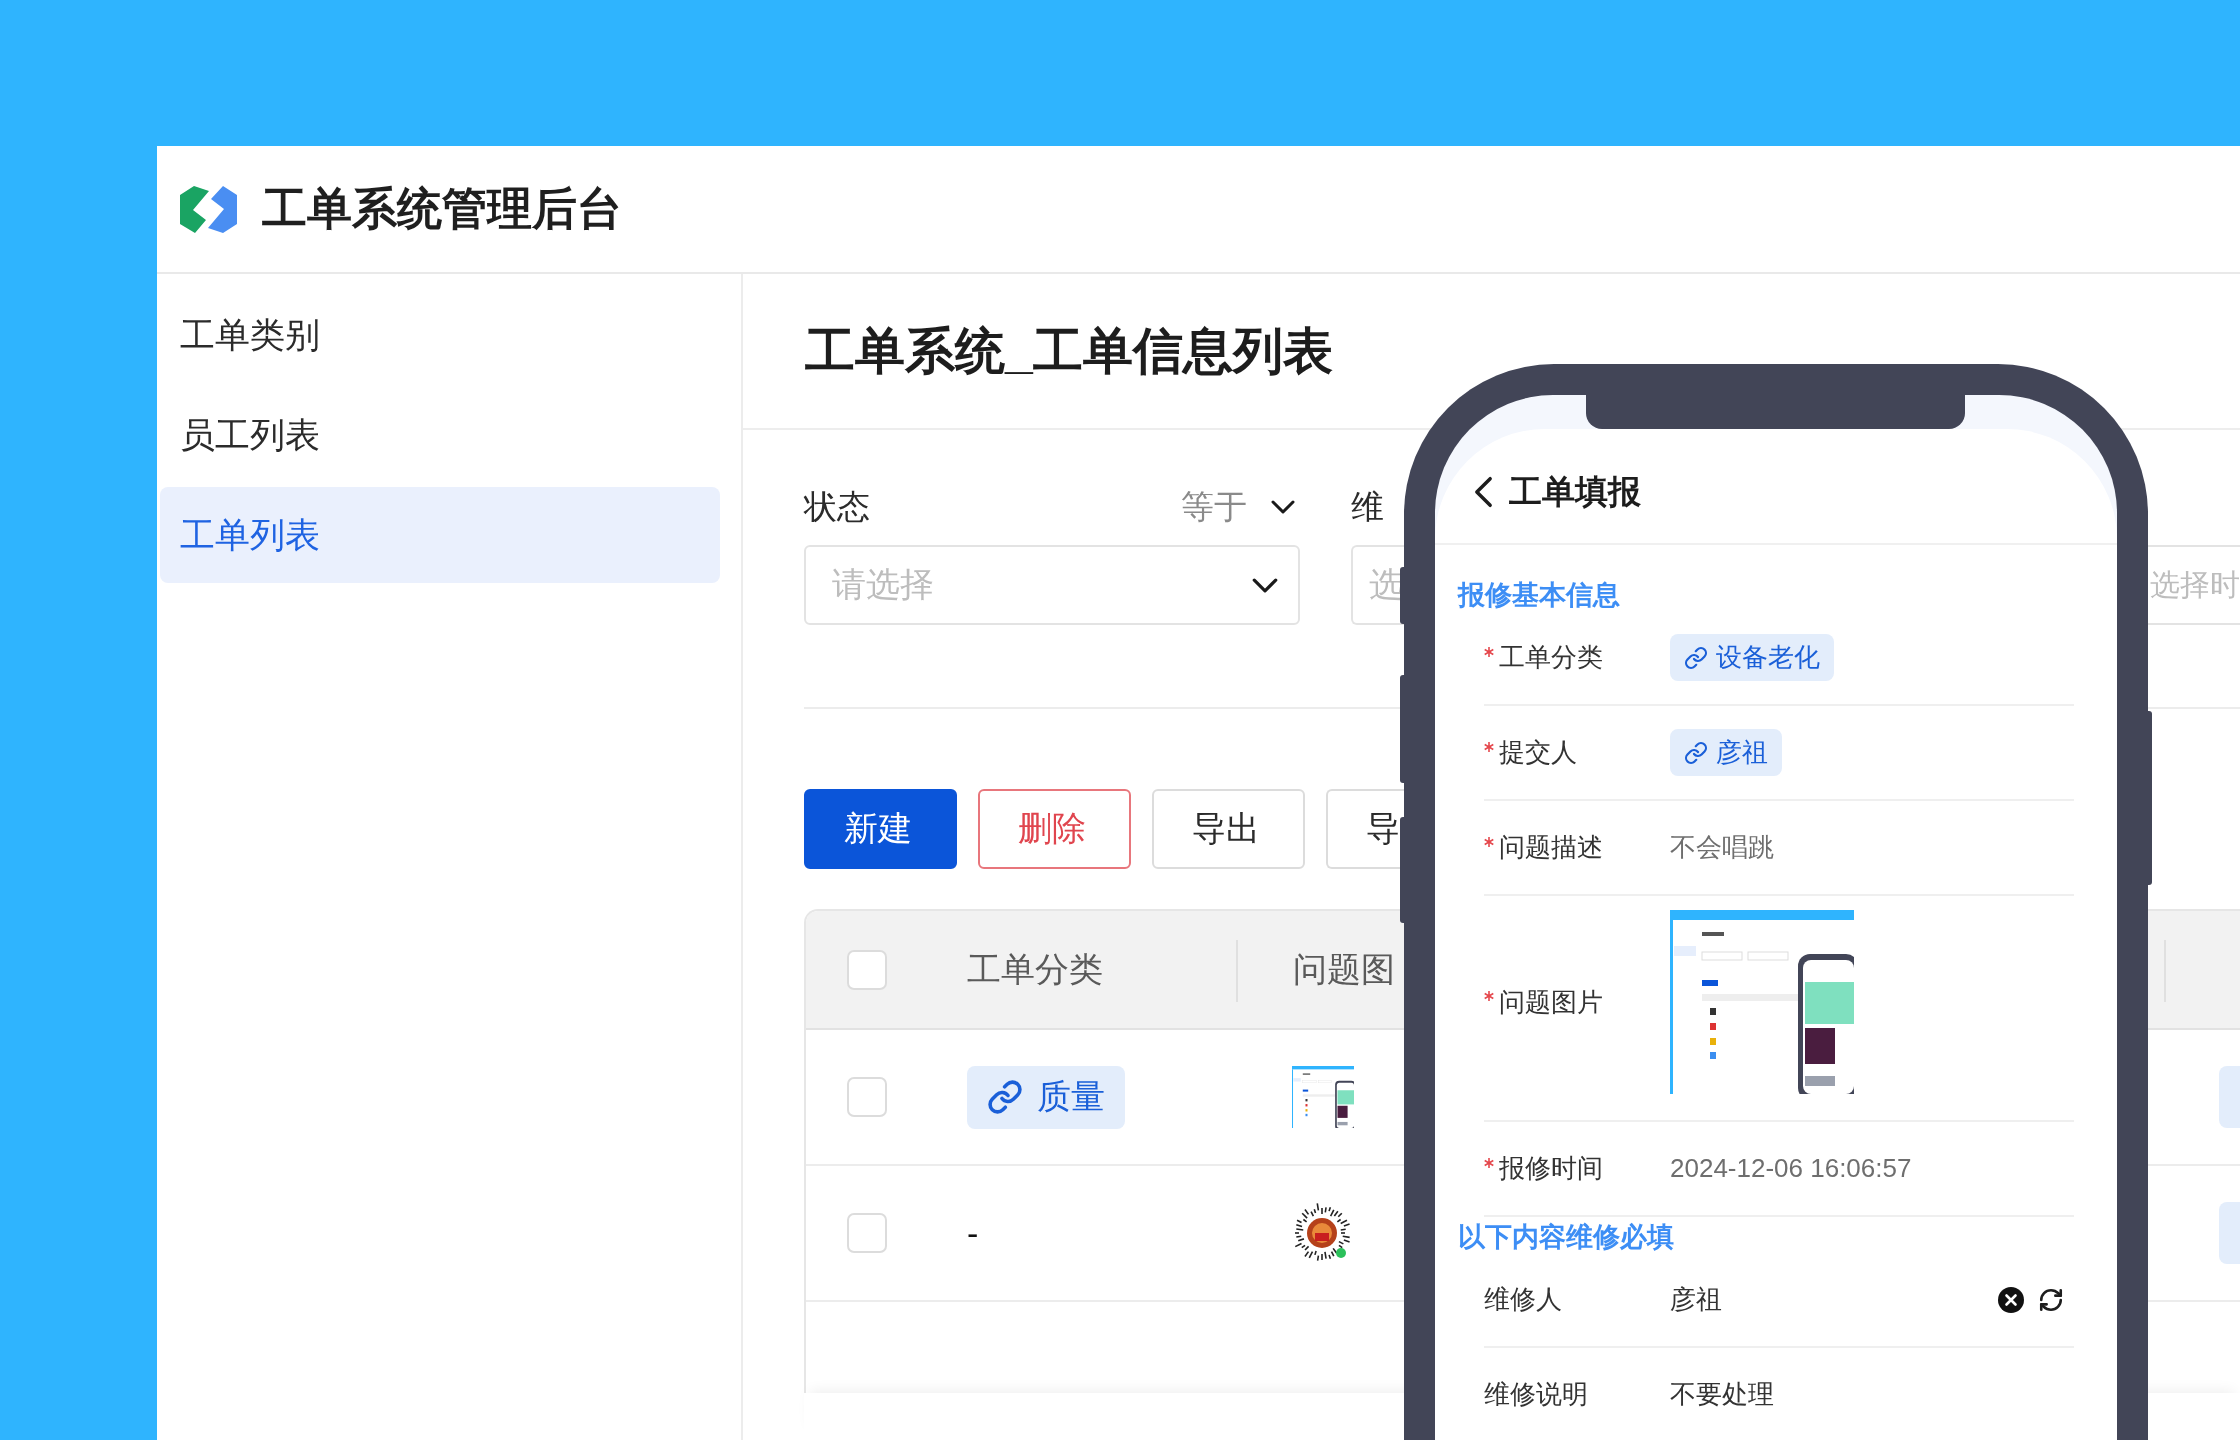 This screenshot has width=2240, height=1440. I want to click on form-title: 工单填报, so click(1575, 491).